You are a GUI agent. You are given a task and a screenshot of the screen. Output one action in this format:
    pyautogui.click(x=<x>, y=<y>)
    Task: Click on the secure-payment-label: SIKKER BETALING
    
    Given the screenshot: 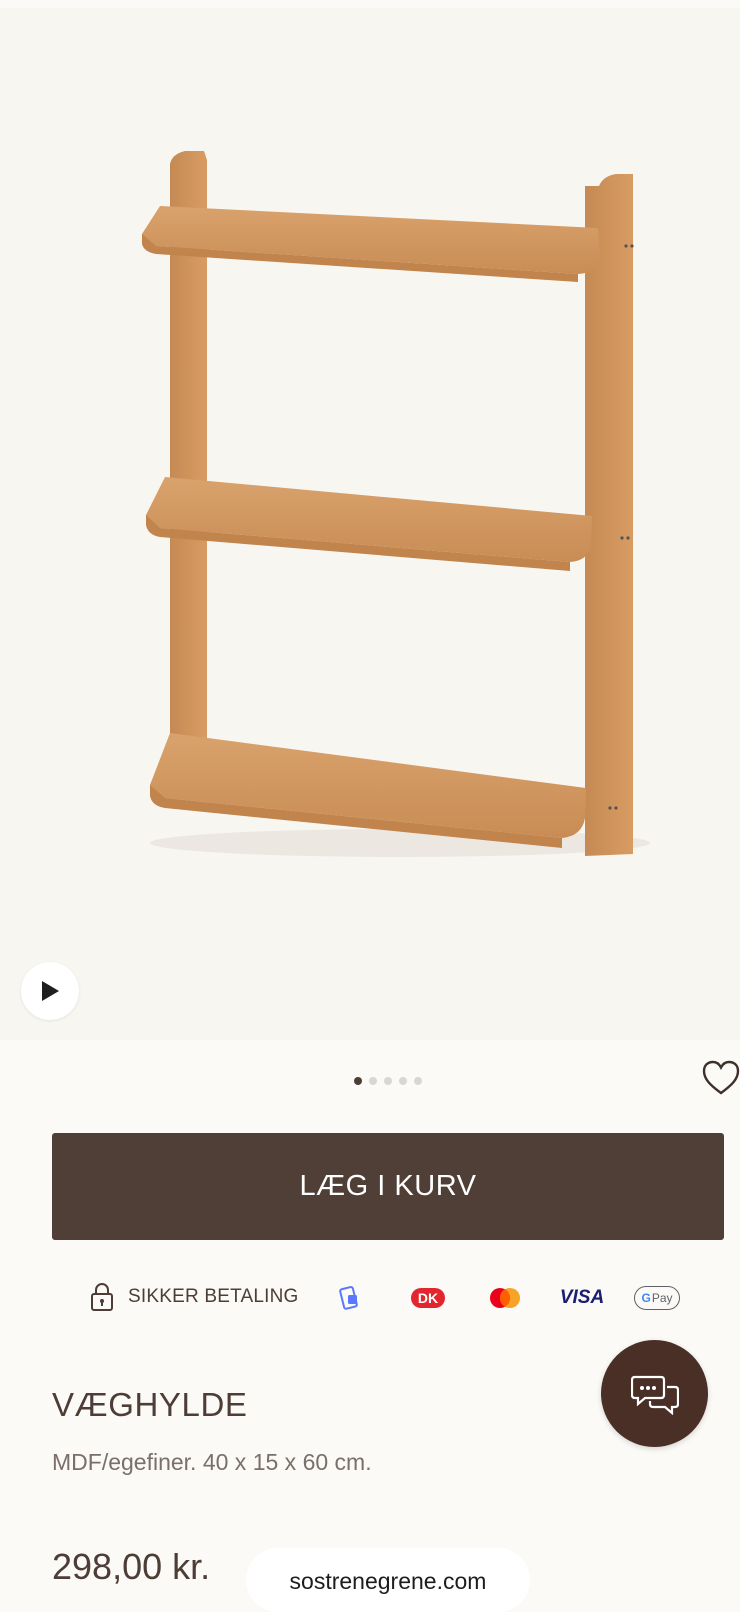 What is the action you would take?
    pyautogui.click(x=194, y=1297)
    